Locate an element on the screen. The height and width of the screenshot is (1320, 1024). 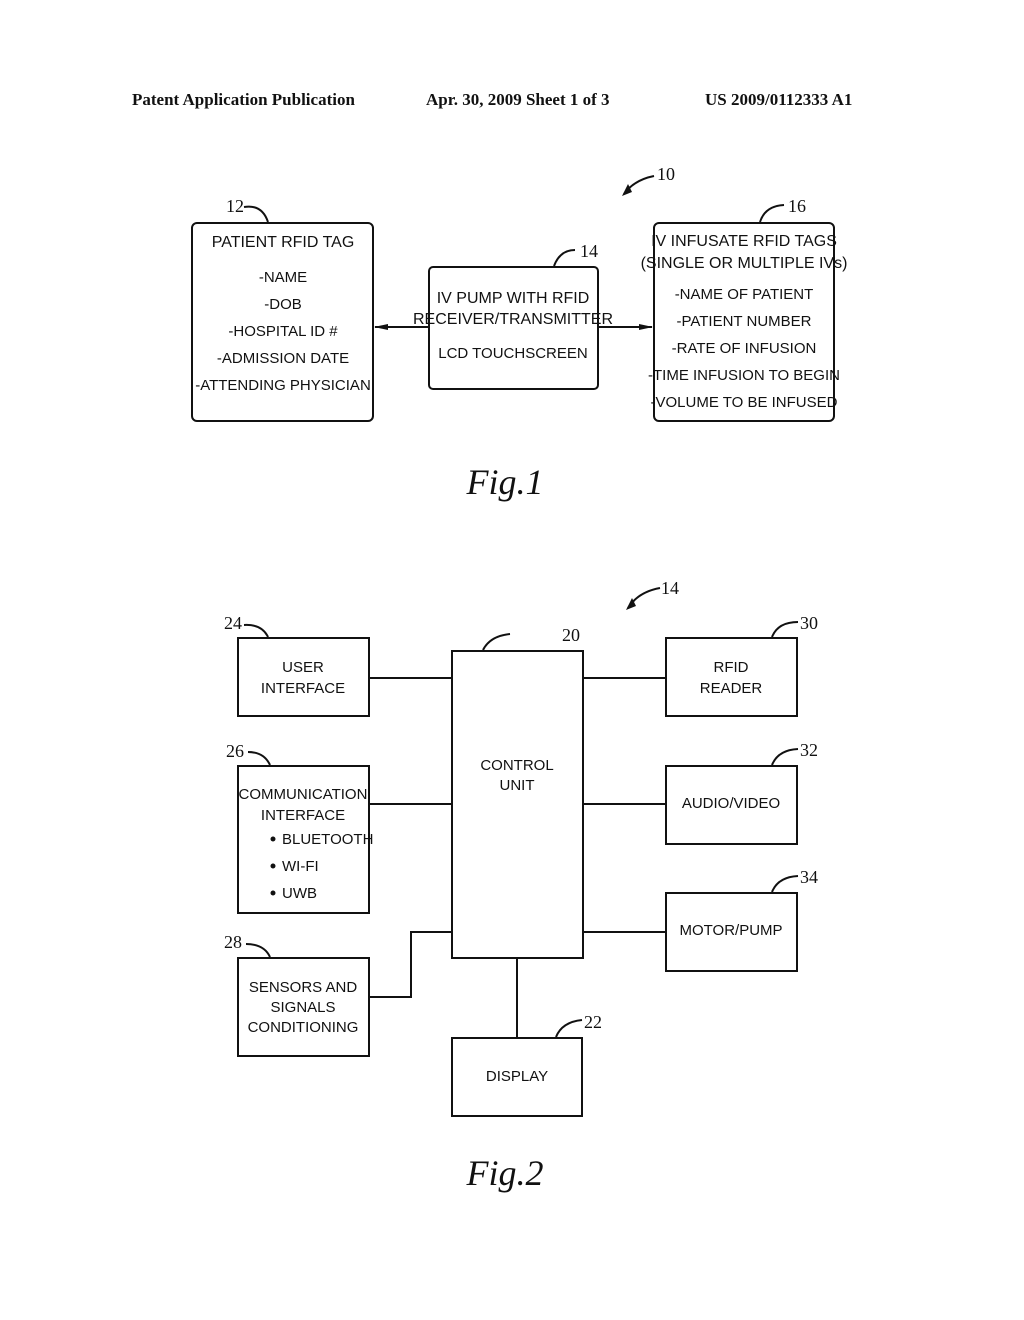
comm-line: INTERFACE is located at coordinates (303, 815).